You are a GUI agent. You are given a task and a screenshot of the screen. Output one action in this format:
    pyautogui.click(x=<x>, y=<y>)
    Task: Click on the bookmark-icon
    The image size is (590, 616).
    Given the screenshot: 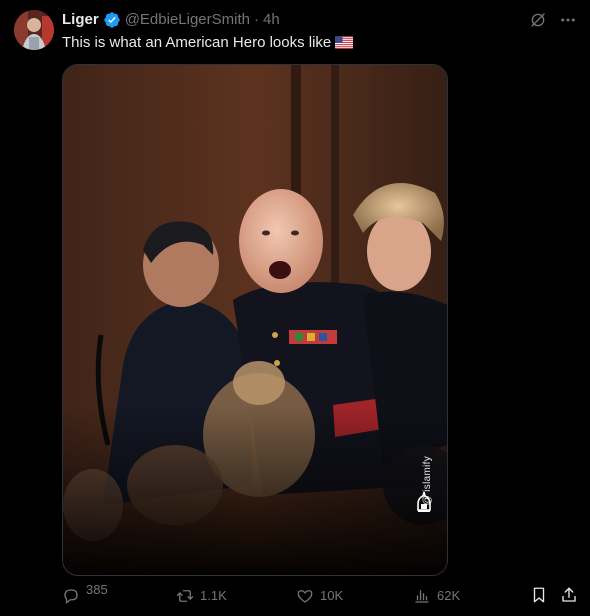 What is the action you would take?
    pyautogui.click(x=539, y=595)
    